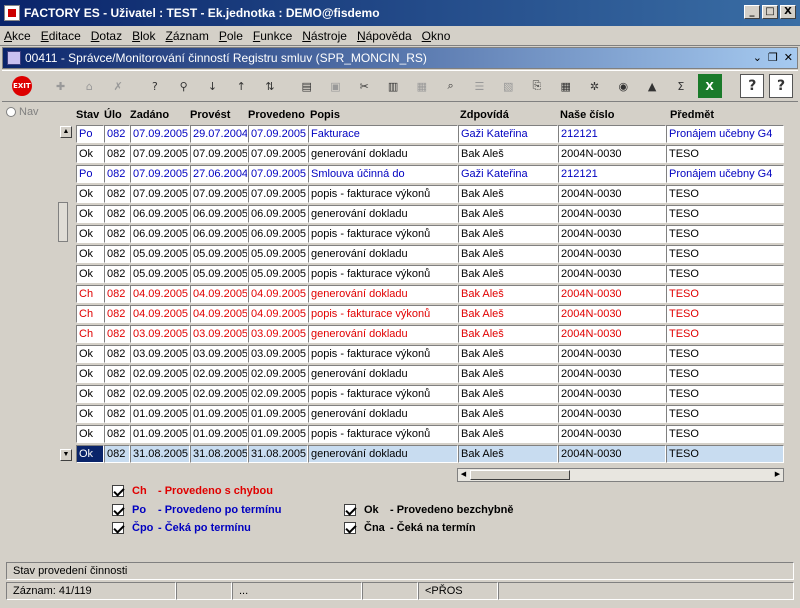  I want to click on cell-provedeno: 06.09.2005, so click(278, 234).